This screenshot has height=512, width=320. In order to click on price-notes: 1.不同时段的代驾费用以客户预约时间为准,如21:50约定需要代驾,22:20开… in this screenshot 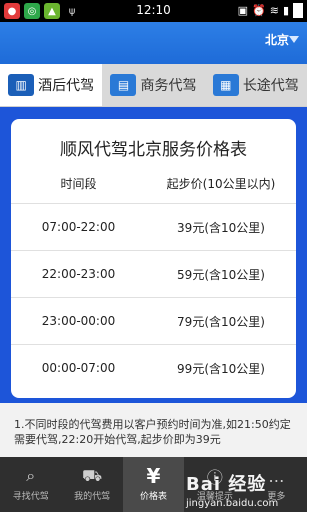, I will do `click(153, 430)`.